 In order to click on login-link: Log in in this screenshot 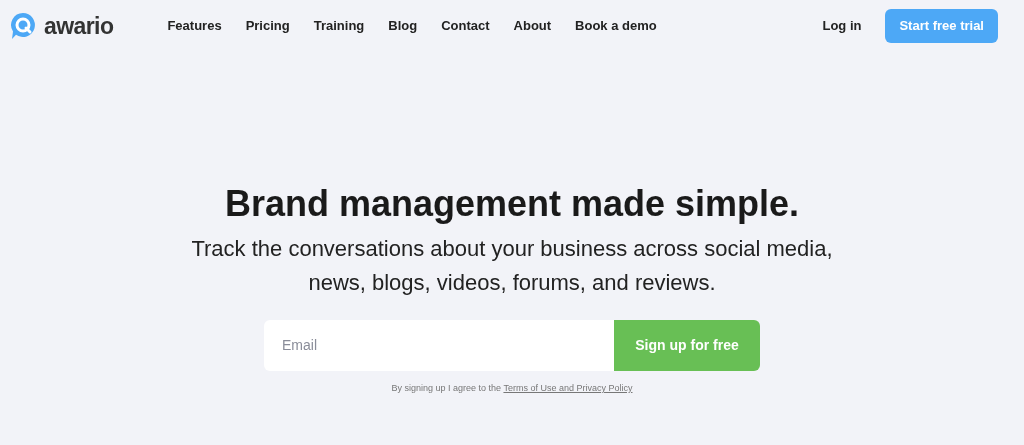, I will do `click(842, 26)`.